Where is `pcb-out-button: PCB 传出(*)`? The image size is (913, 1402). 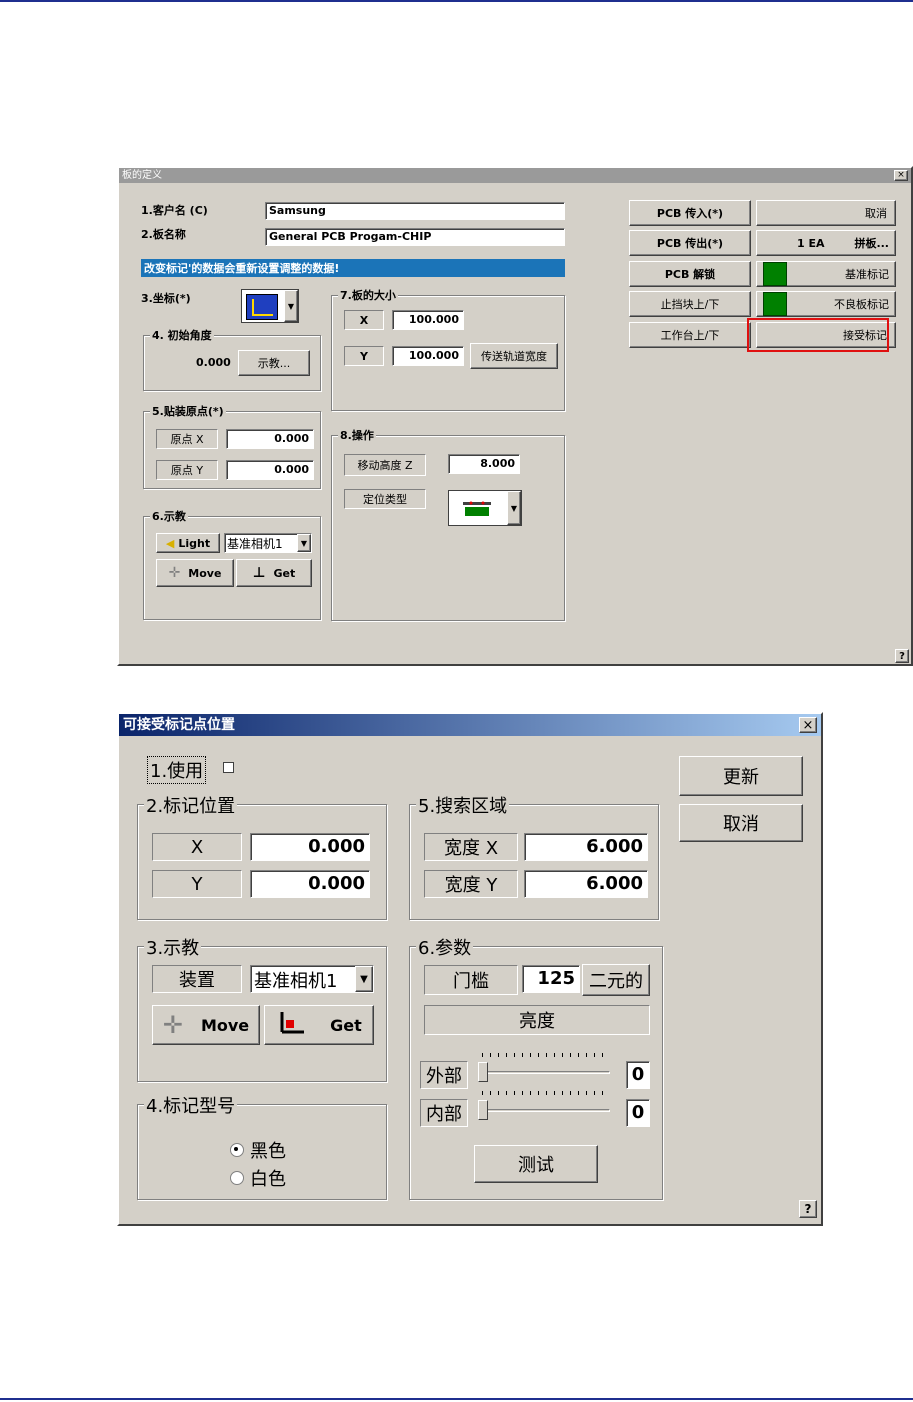
pcb-out-button: PCB 传出(*) is located at coordinates (690, 243).